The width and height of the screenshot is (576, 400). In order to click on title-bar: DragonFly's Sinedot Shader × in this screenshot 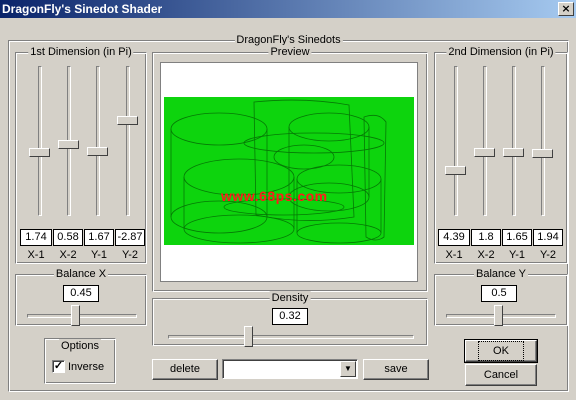, I will do `click(288, 9)`.